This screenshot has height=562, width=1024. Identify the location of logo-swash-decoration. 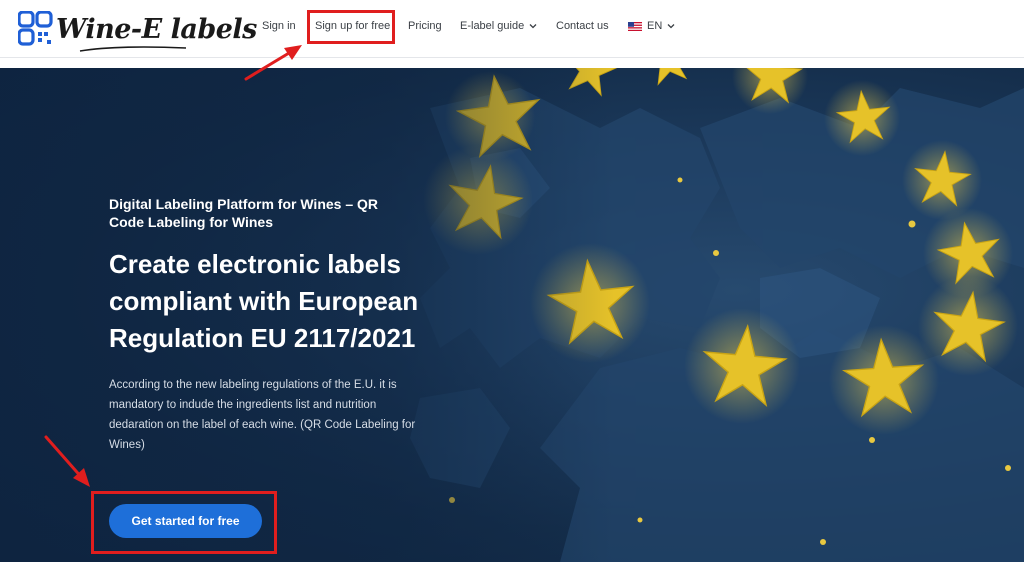
(133, 48).